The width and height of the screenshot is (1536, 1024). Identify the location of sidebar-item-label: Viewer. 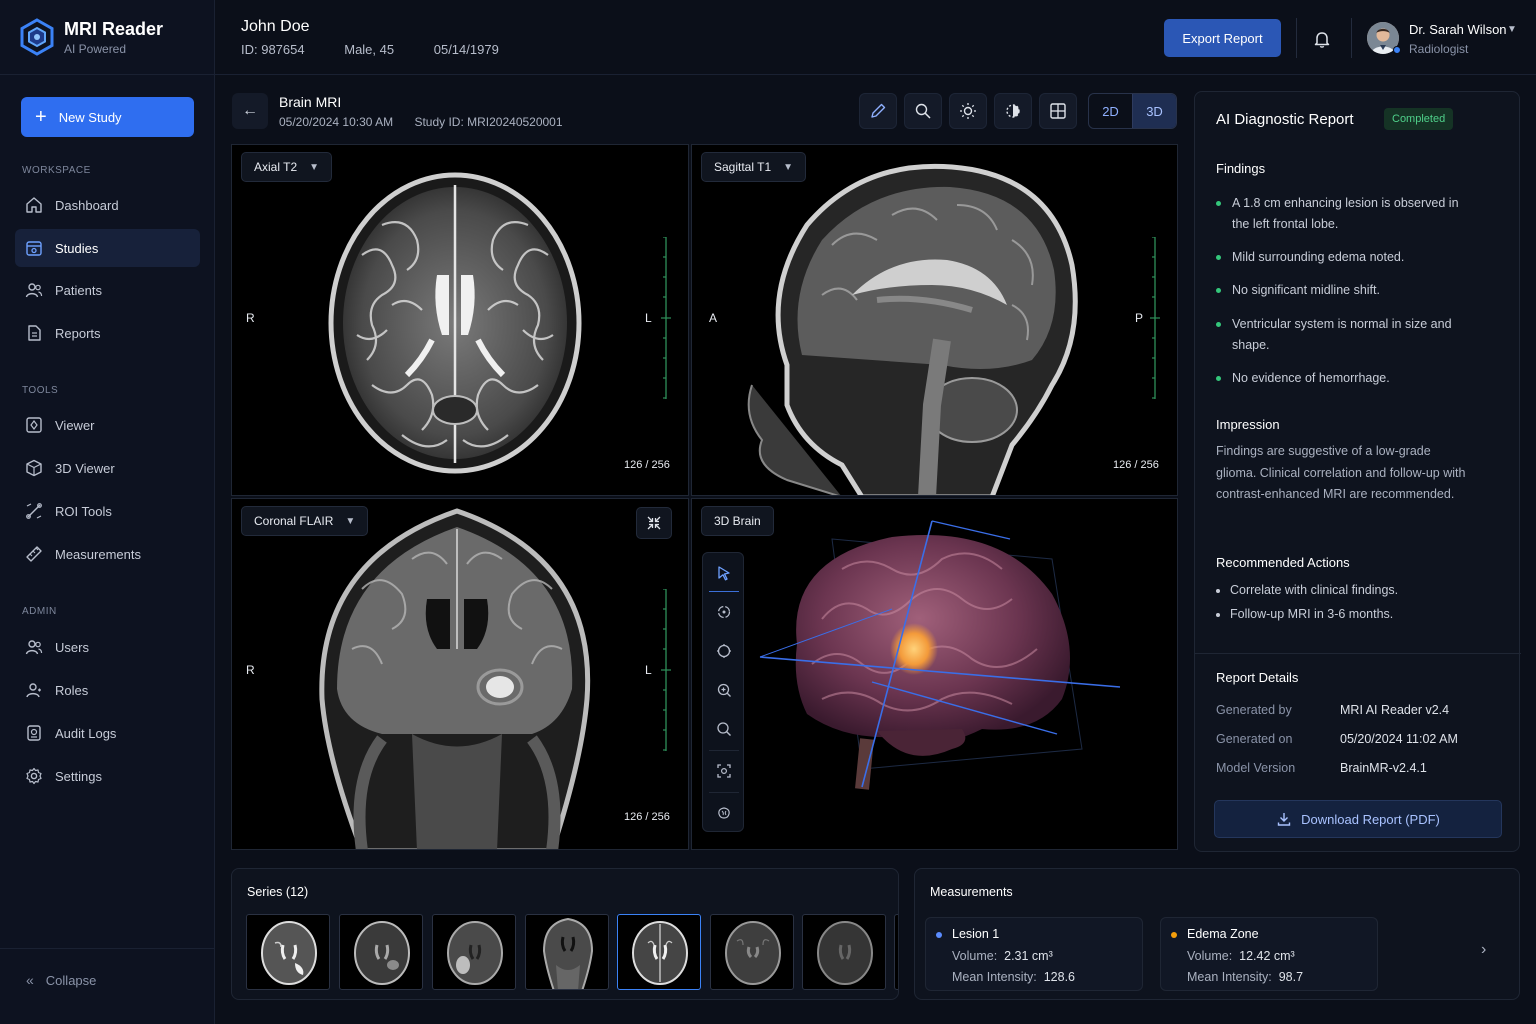
(75, 425).